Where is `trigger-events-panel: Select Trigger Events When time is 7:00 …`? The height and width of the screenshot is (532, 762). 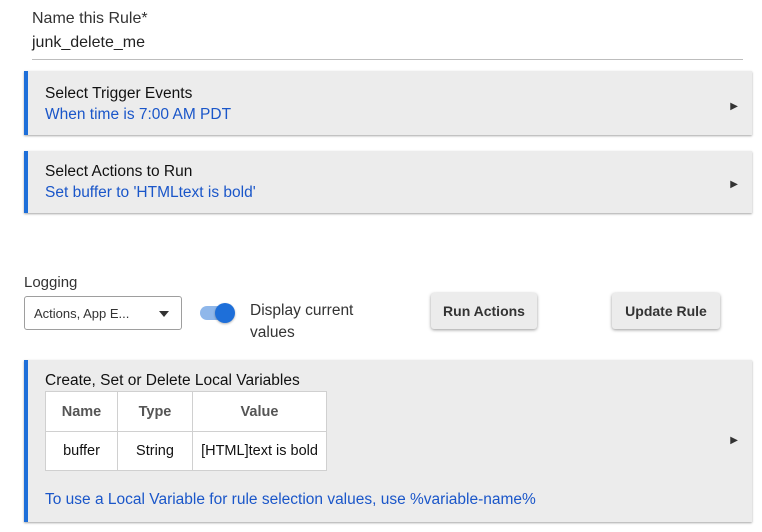
trigger-events-panel: Select Trigger Events When time is 7:00 … is located at coordinates (388, 103).